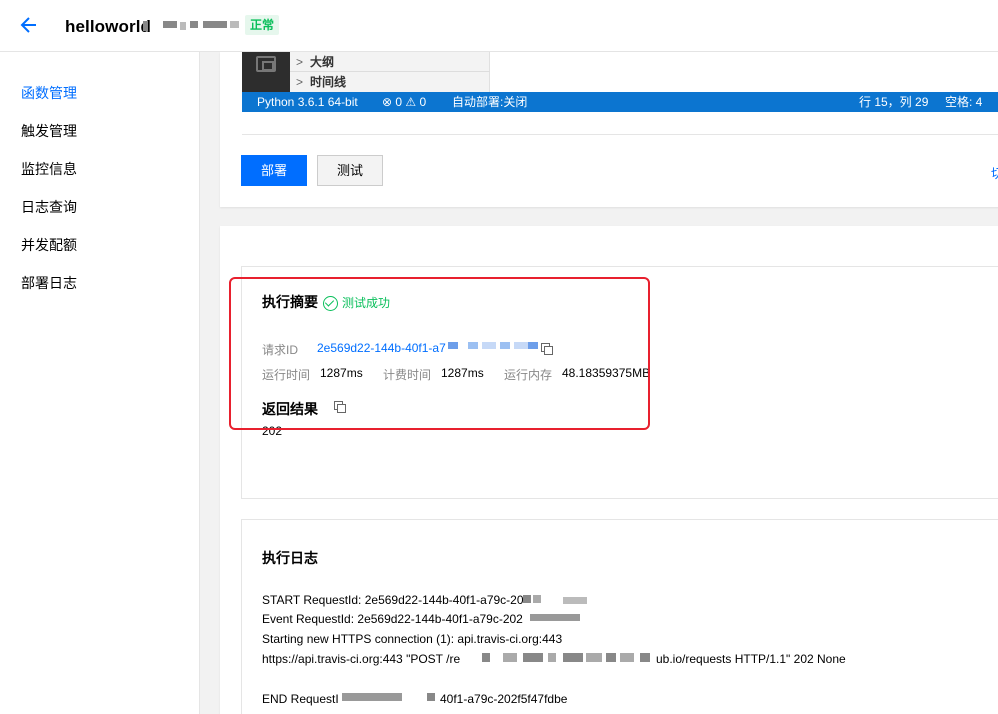 This screenshot has height=714, width=998. Describe the element at coordinates (963, 102) in the screenshot. I see `indent-spaces: 空格: 4` at that location.